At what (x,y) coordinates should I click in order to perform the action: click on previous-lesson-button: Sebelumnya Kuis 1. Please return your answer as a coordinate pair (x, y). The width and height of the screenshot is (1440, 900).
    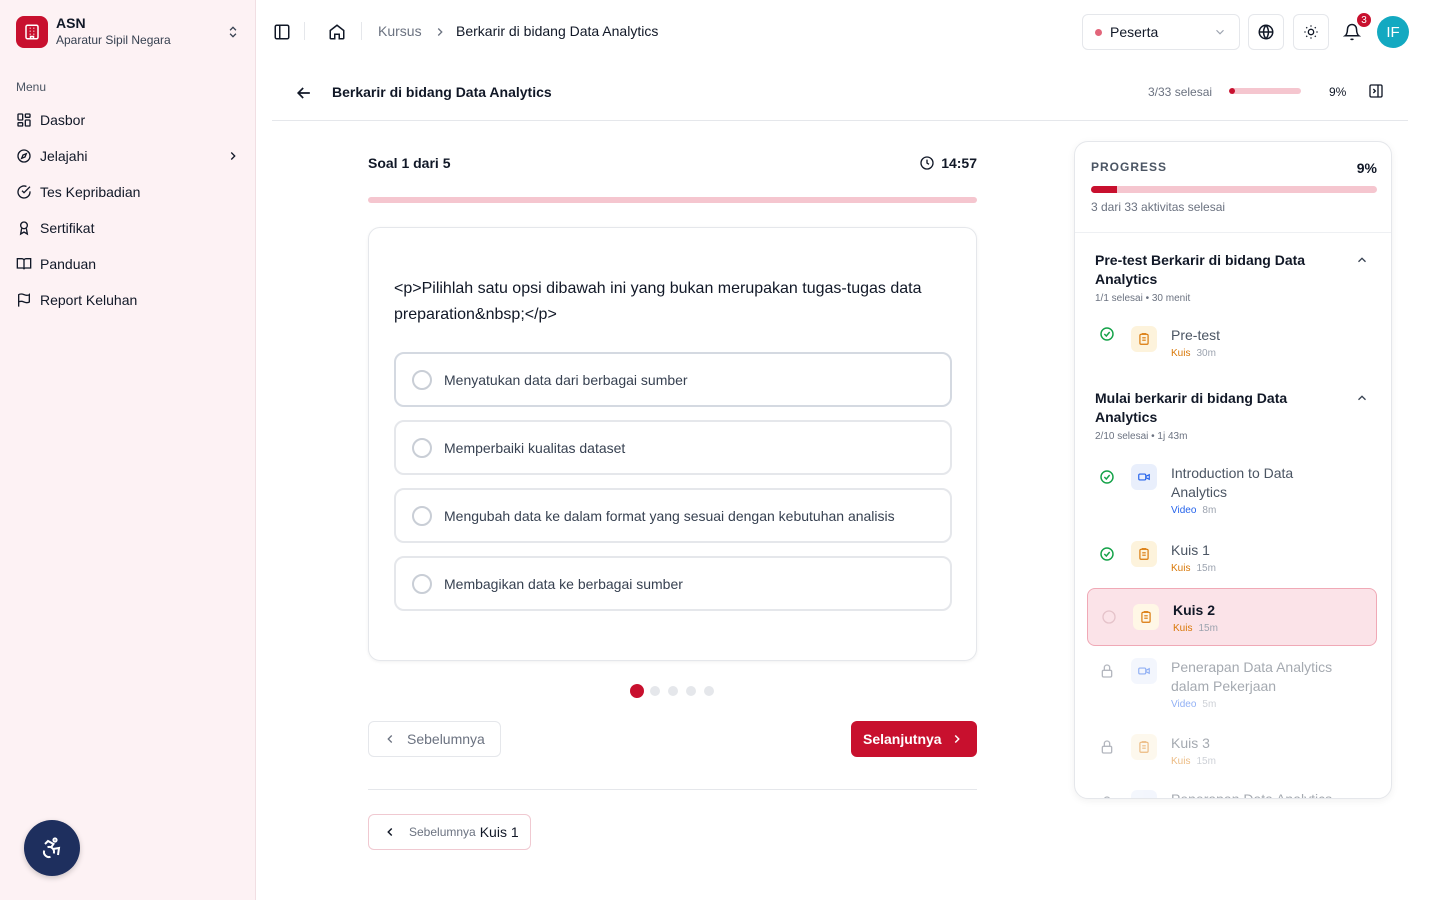
    Looking at the image, I should click on (449, 832).